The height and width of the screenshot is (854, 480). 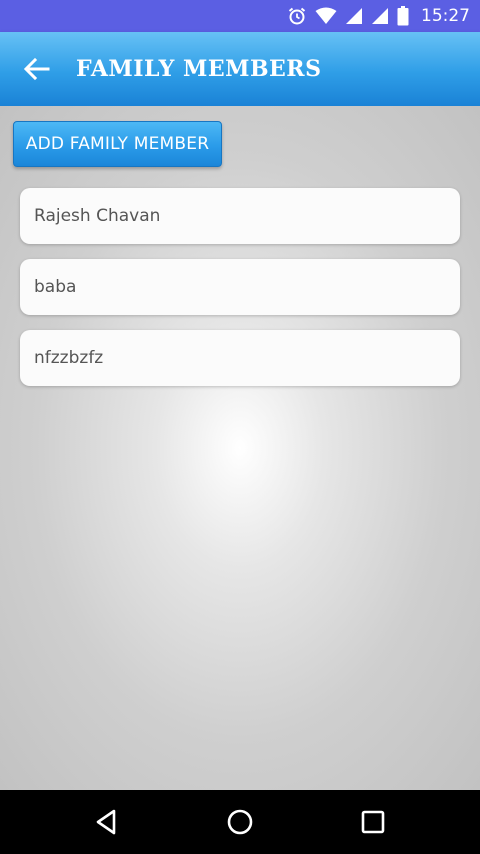 What do you see at coordinates (199, 69) in the screenshot?
I see `page-title: FAMILY MEMBERS` at bounding box center [199, 69].